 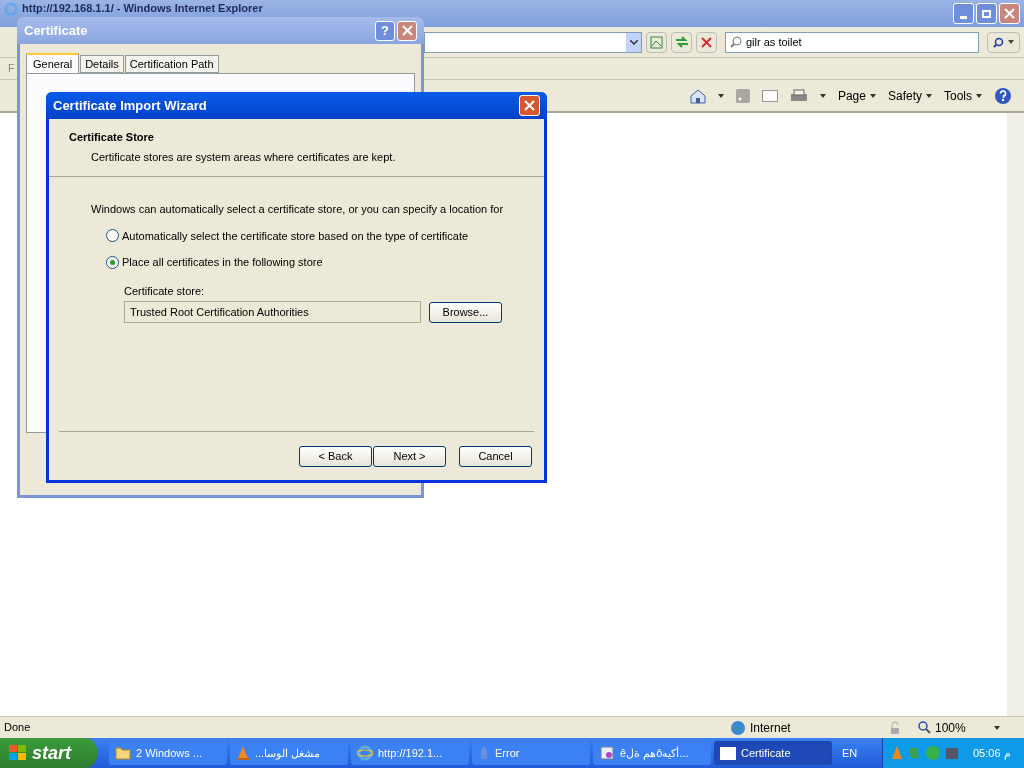 What do you see at coordinates (850, 753) in the screenshot?
I see `language-indicator: EN` at bounding box center [850, 753].